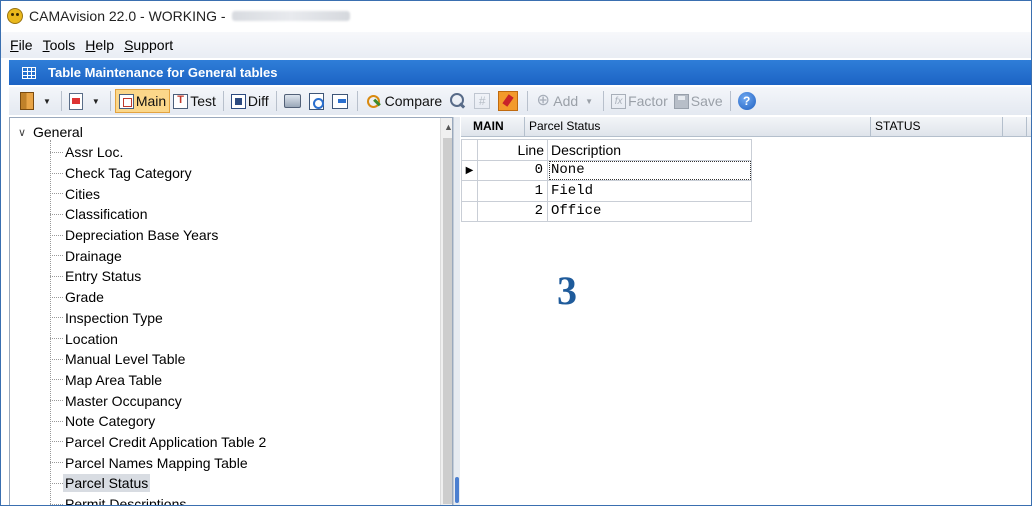 Image resolution: width=1032 pixels, height=506 pixels. Describe the element at coordinates (58, 132) in the screenshot. I see `tree-root-label: General` at that location.